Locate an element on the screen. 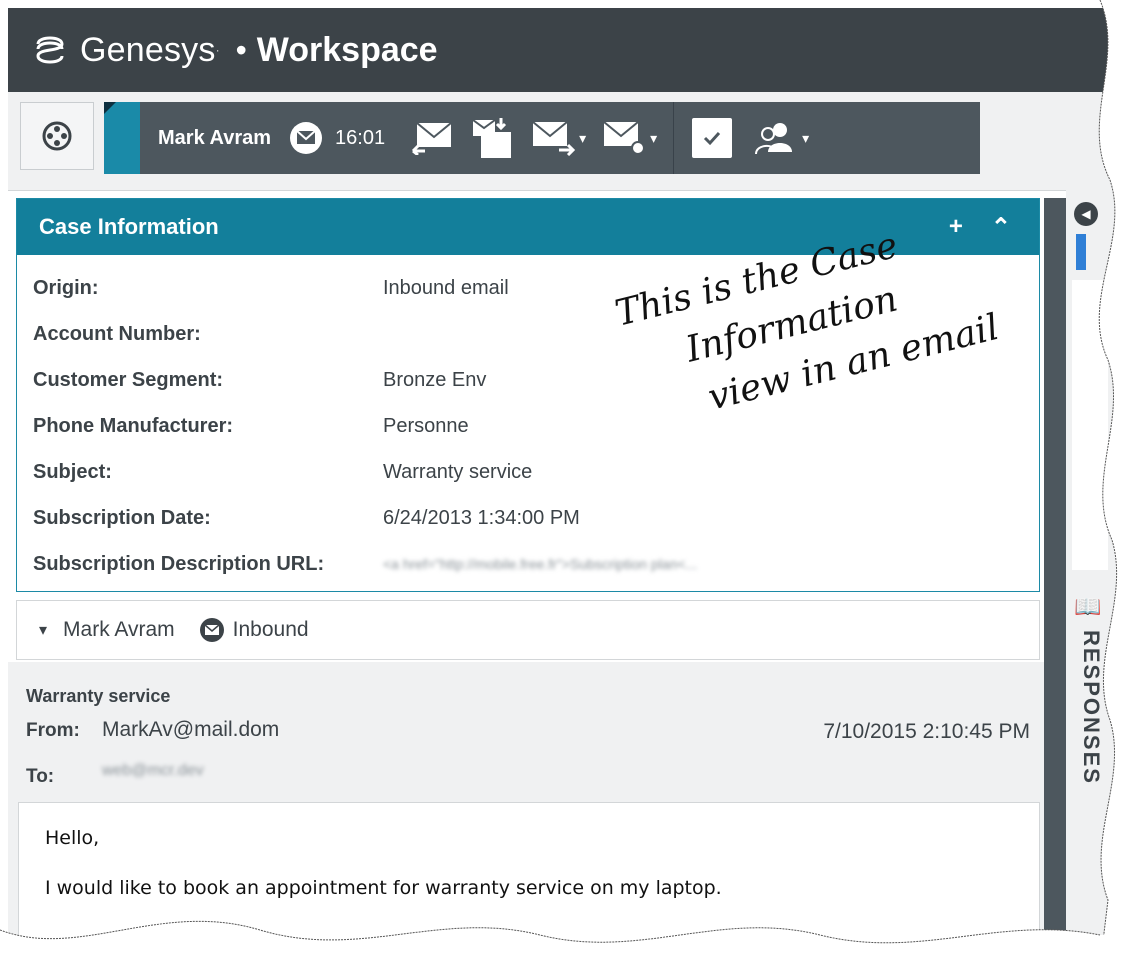  email-options-button: ▾ is located at coordinates (629, 138).